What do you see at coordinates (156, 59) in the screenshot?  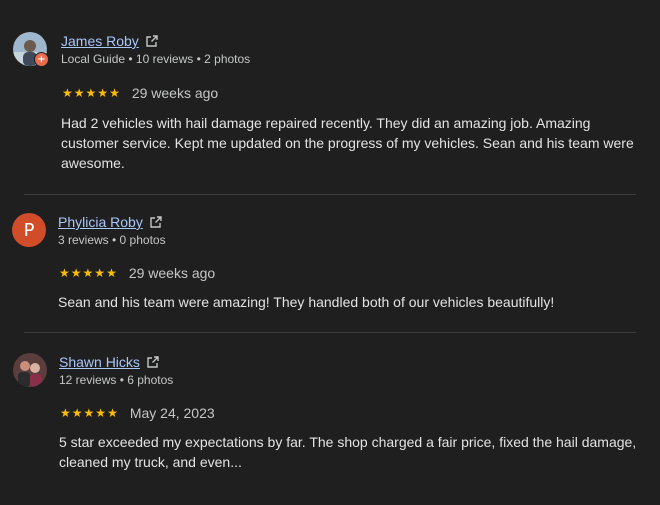 I see `reviewer-meta: Local Guide • 10 reviews • 2 photos` at bounding box center [156, 59].